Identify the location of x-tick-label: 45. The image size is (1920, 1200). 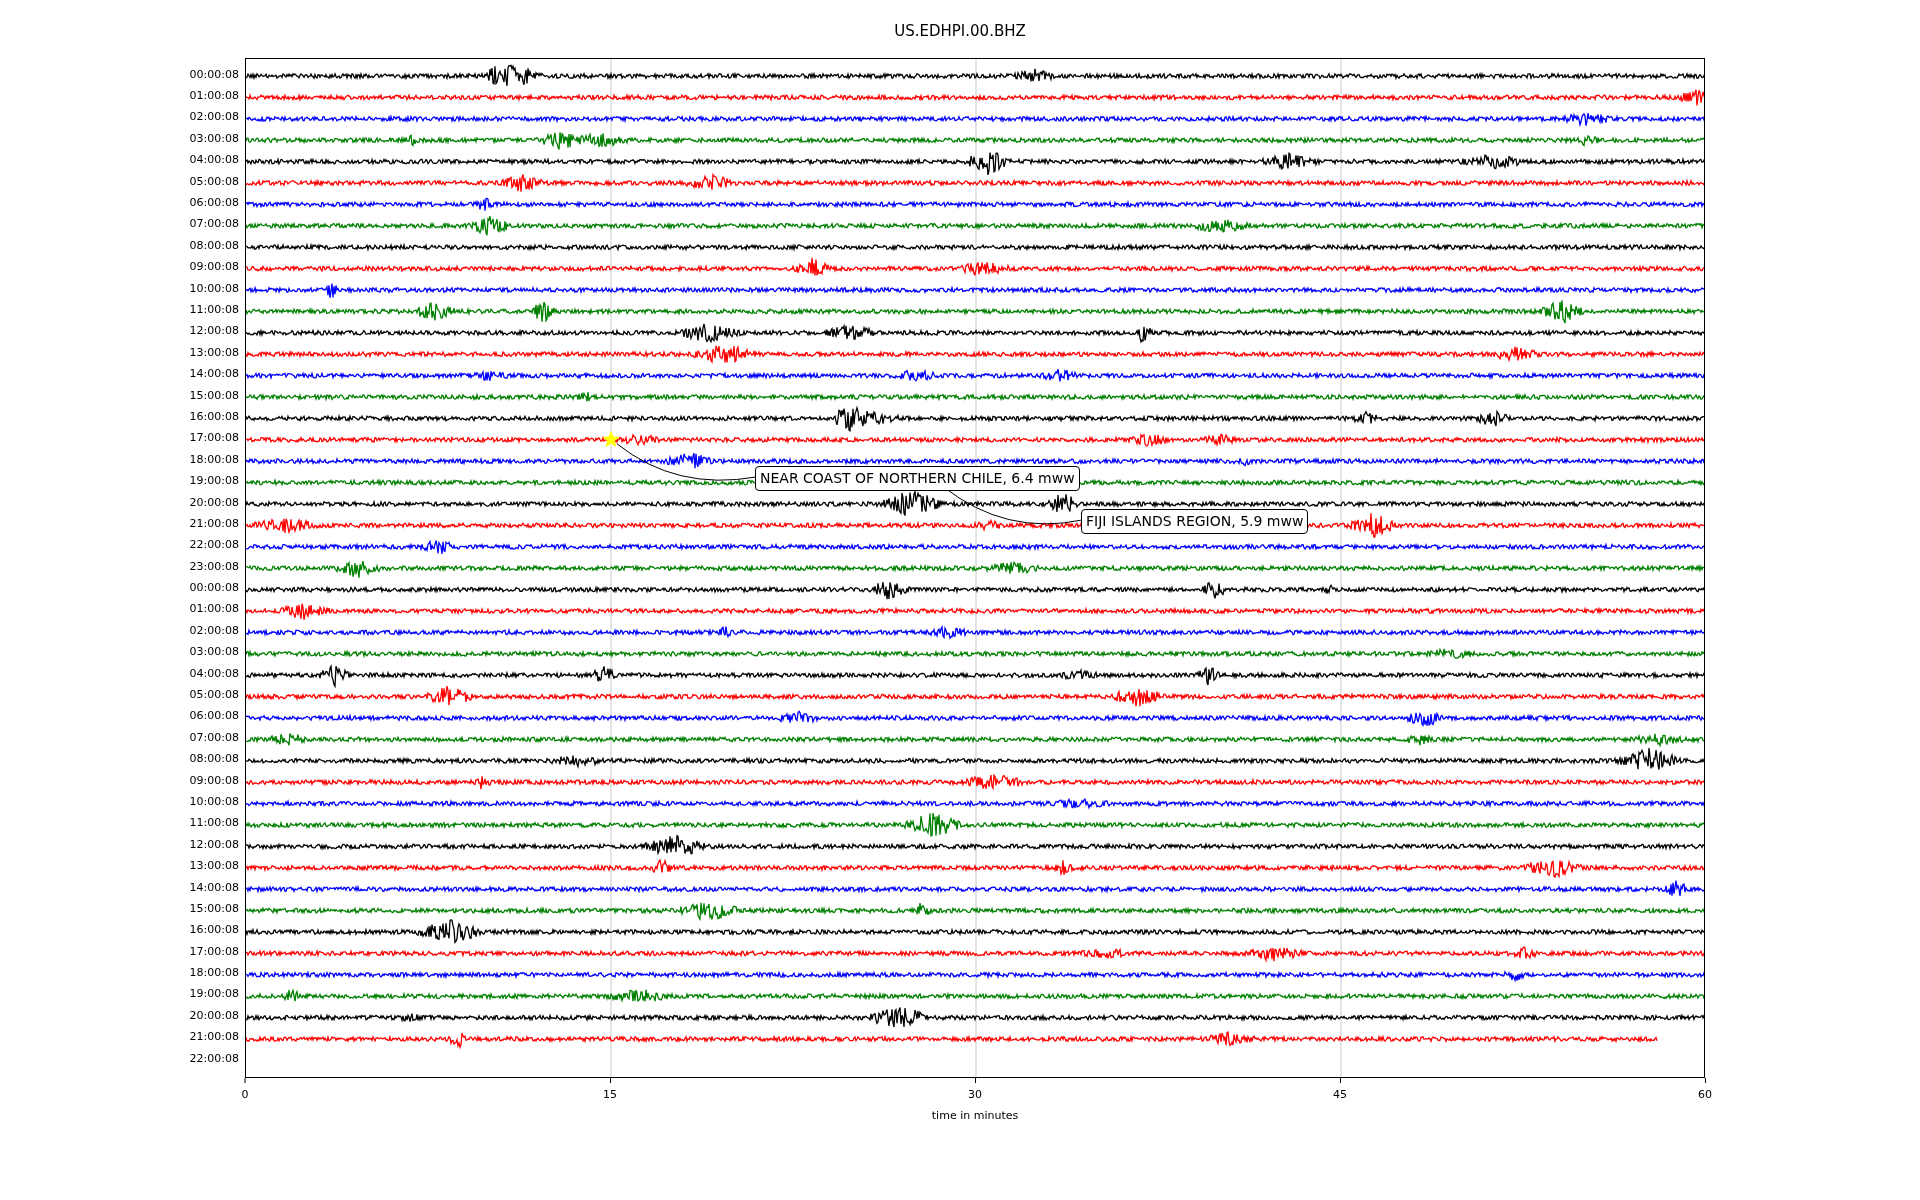
(1340, 1094).